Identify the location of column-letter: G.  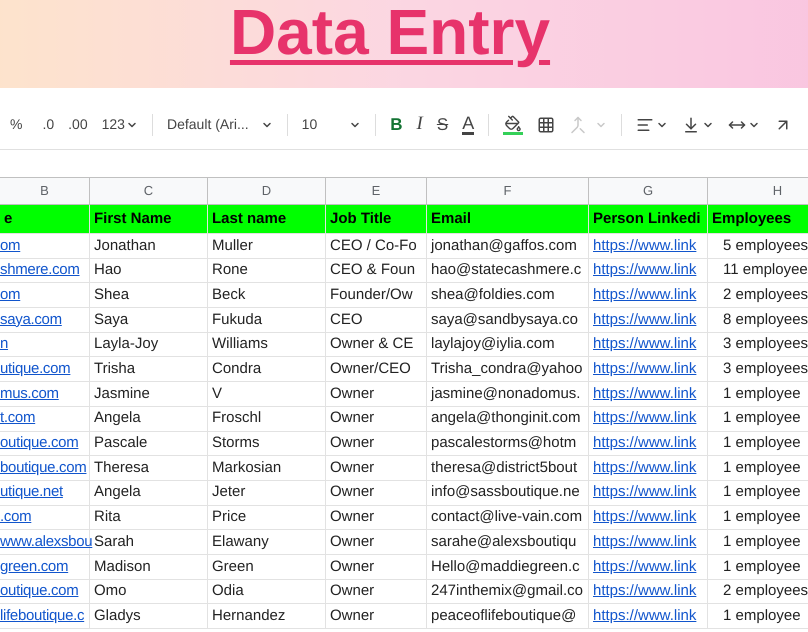
(648, 191).